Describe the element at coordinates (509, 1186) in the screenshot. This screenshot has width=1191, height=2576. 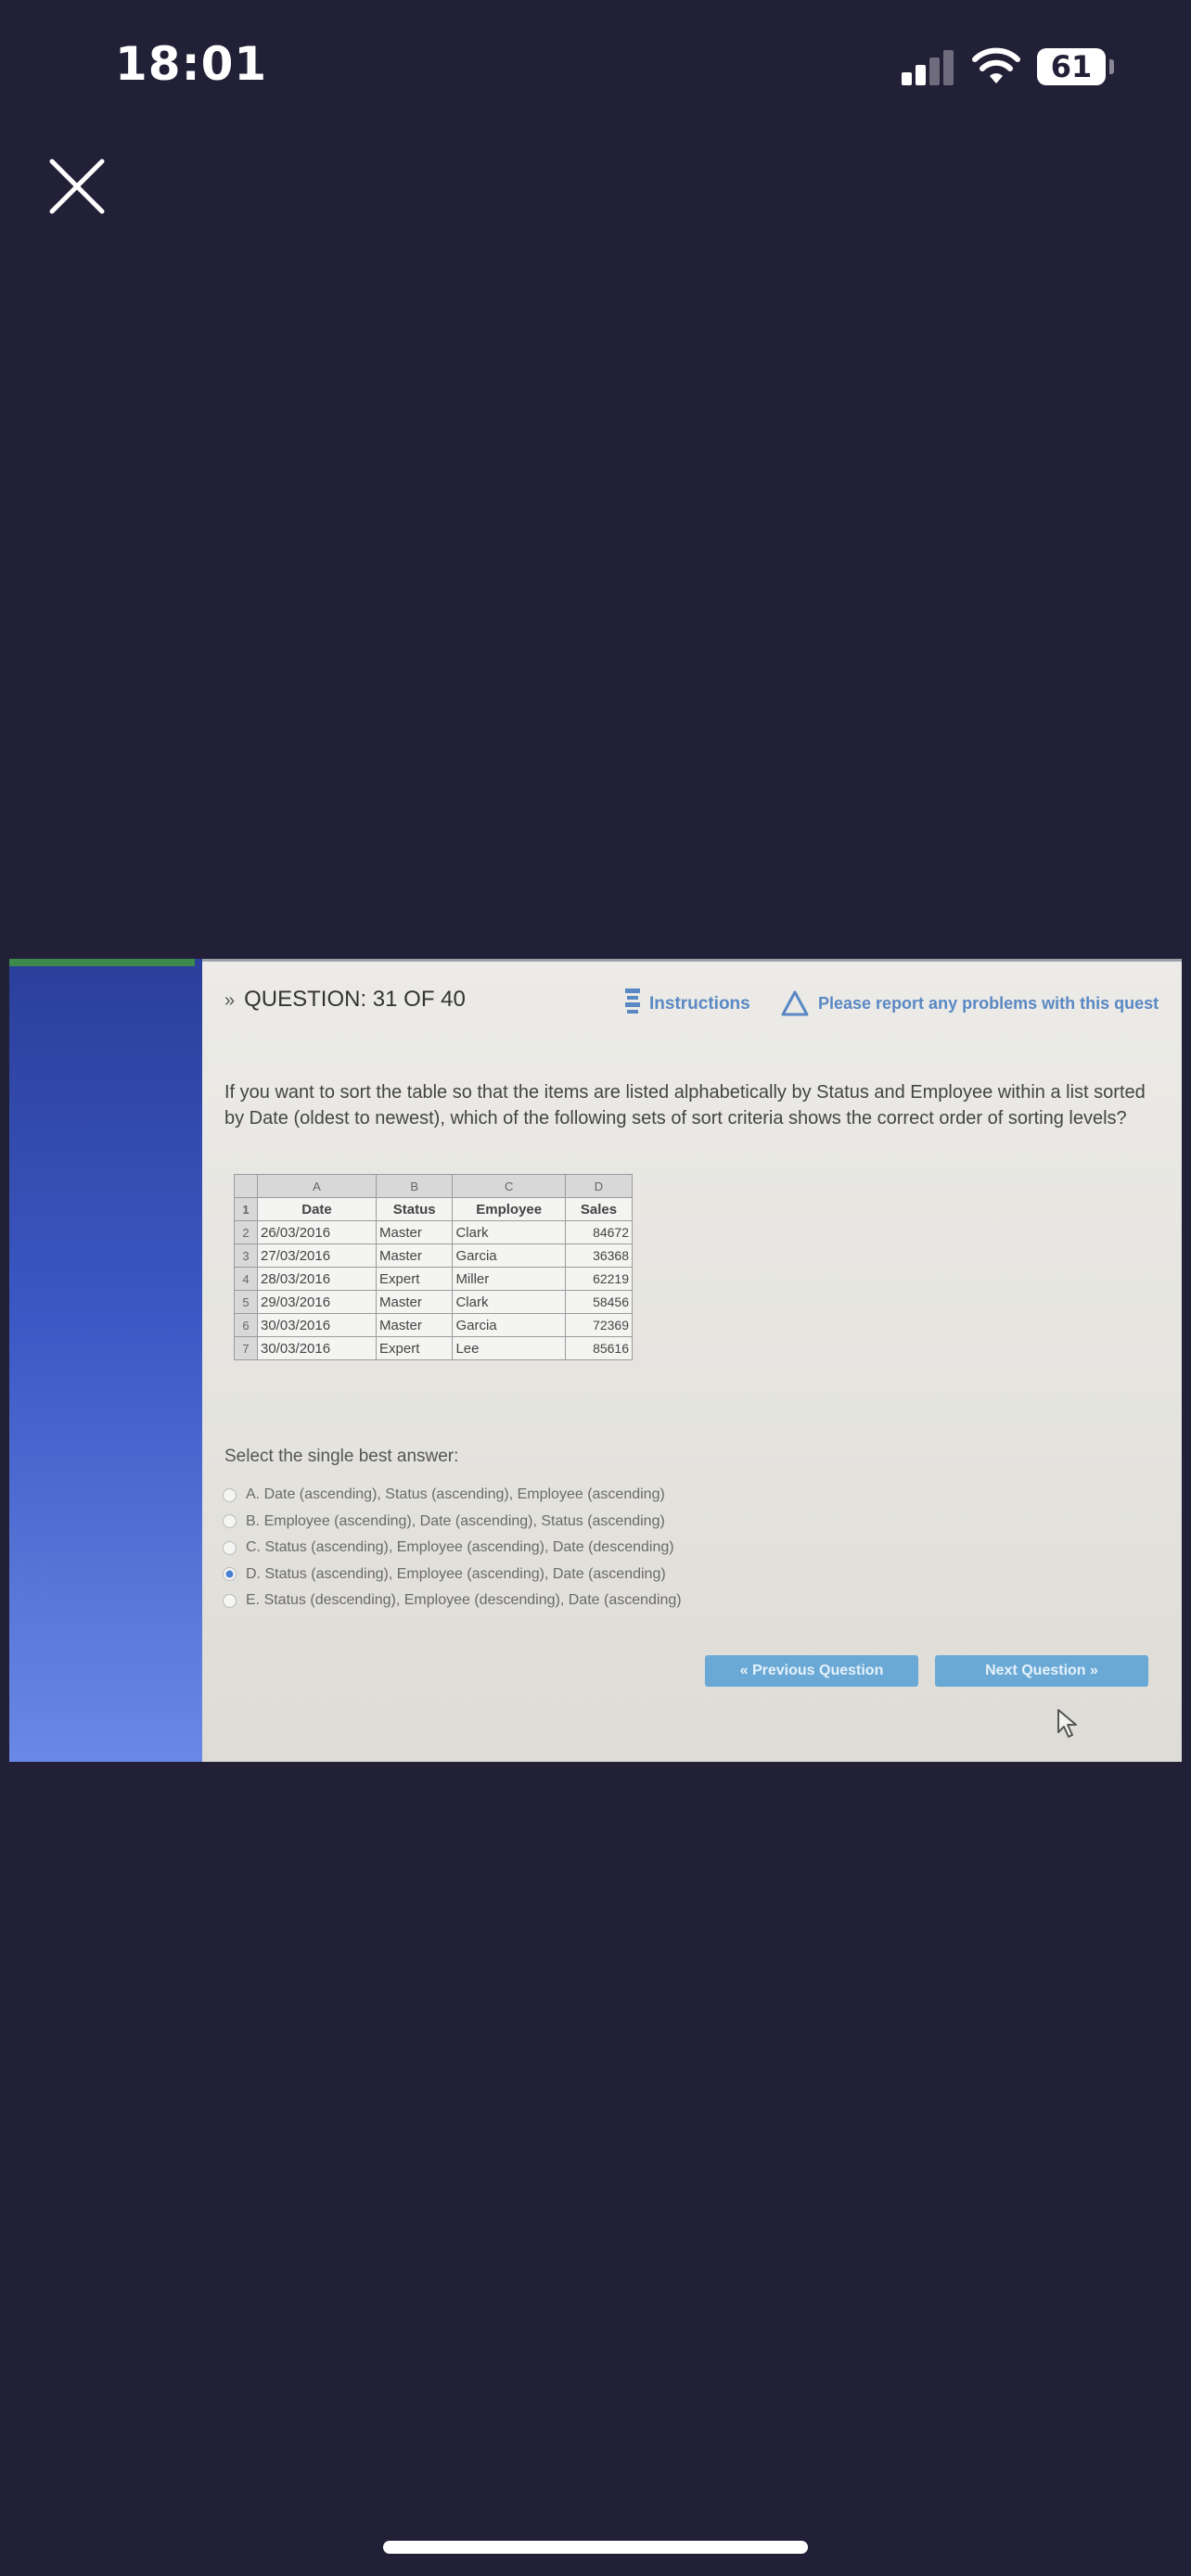
I see `column-letter: C` at that location.